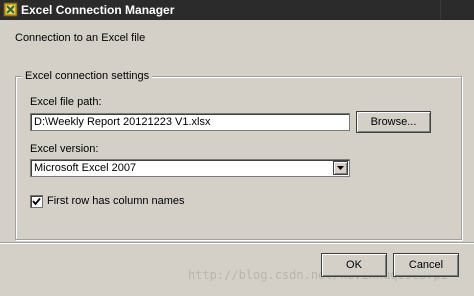 The height and width of the screenshot is (296, 474). I want to click on file-path-label: Excel file path:, so click(66, 102).